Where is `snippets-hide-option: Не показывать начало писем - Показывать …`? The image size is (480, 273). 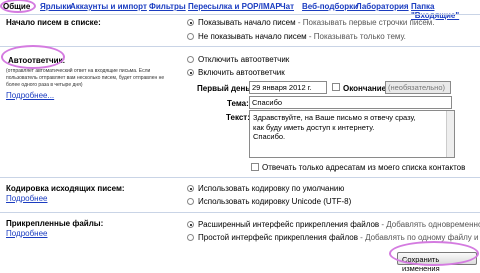
snippets-hide-option: Не показывать начало писем - Показывать … is located at coordinates (302, 36).